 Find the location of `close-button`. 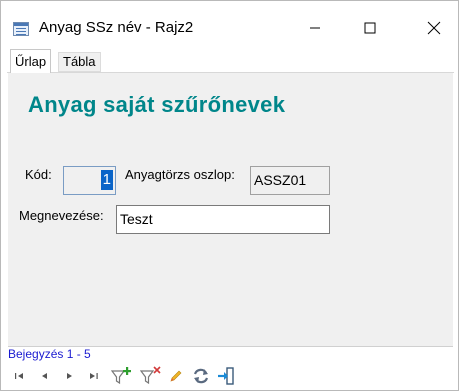

close-button is located at coordinates (434, 28).